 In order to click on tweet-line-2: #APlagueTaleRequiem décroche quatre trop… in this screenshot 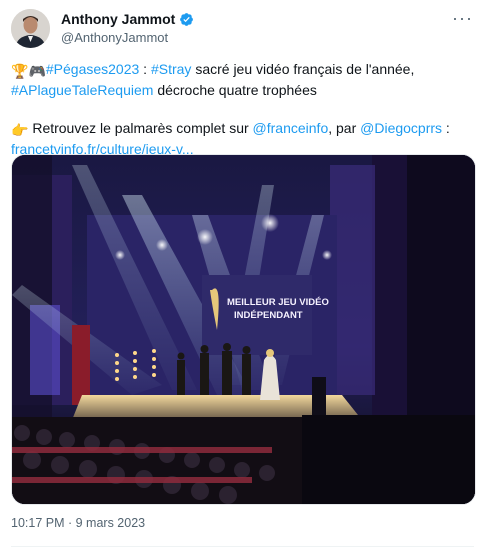, I will do `click(243, 90)`.